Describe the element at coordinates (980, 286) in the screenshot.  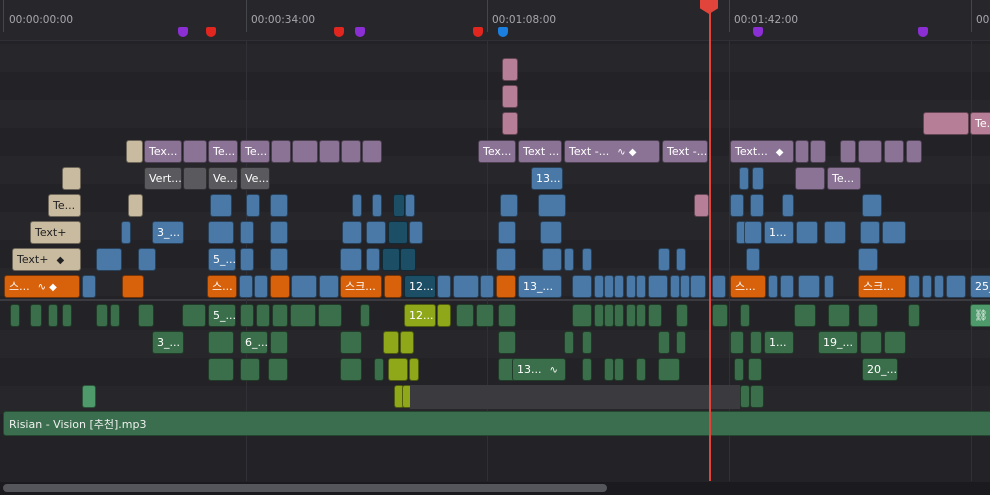
I see `clip: 25_` at that location.